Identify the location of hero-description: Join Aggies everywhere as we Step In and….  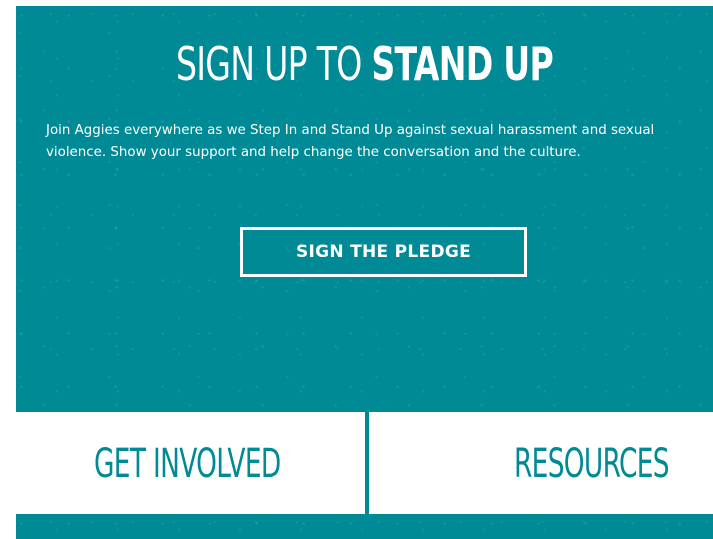
(350, 141).